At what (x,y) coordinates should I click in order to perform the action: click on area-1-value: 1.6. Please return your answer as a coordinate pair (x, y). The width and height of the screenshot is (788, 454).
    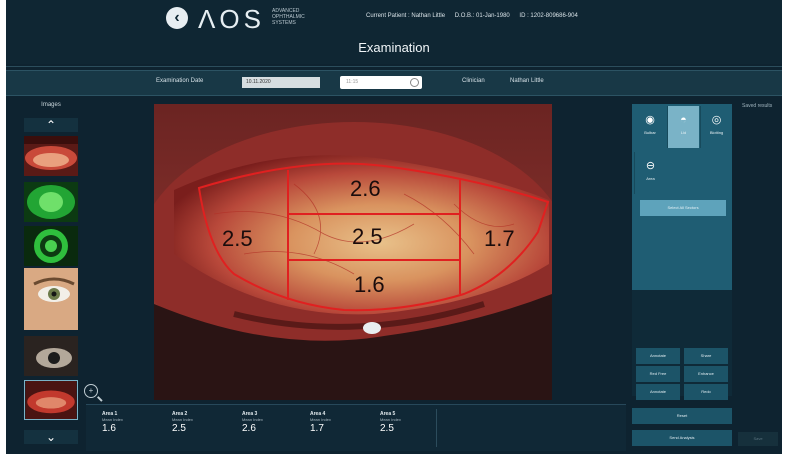
    Looking at the image, I should click on (109, 428).